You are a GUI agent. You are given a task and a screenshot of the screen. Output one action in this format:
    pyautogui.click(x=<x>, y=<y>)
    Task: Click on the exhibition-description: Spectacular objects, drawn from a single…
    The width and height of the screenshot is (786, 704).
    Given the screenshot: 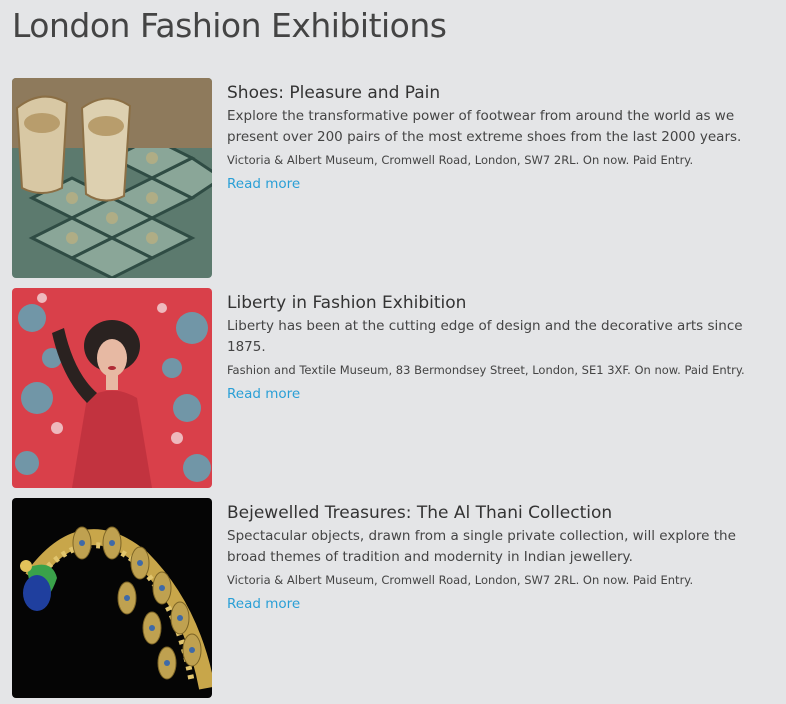 What is the action you would take?
    pyautogui.click(x=481, y=546)
    